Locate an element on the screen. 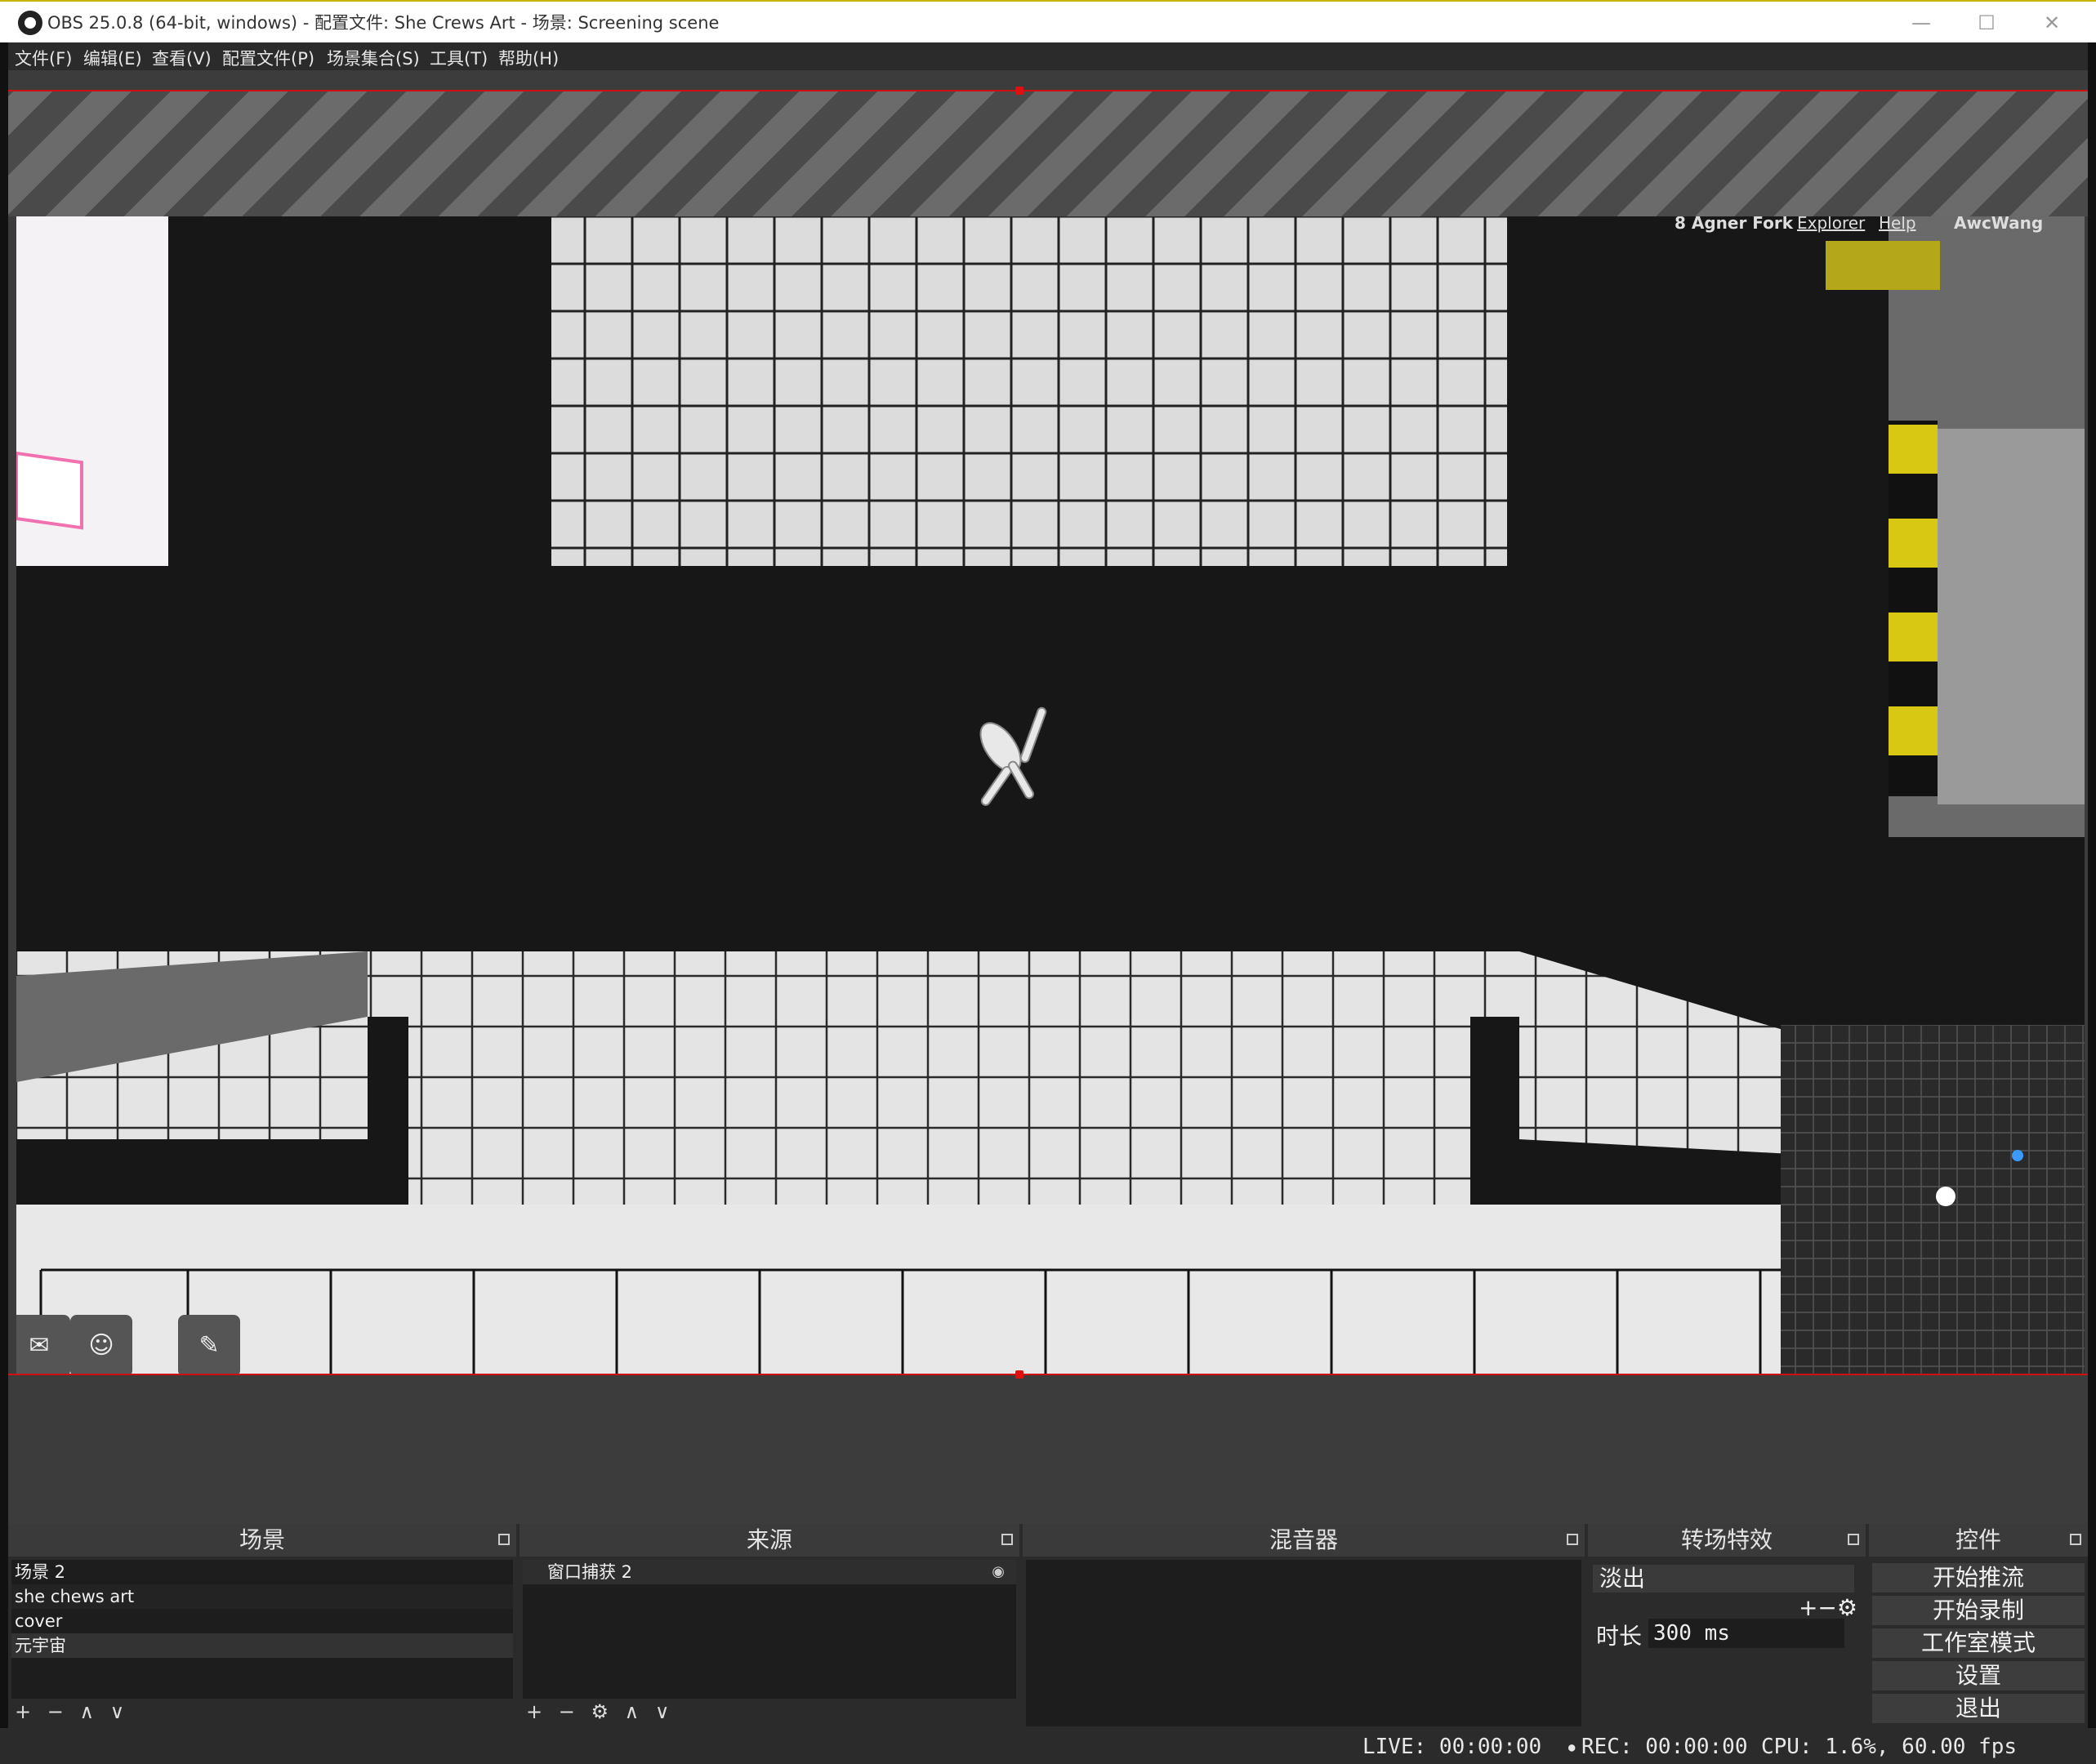 This screenshot has height=1764, width=2096. game-help-link: Help is located at coordinates (1898, 225).